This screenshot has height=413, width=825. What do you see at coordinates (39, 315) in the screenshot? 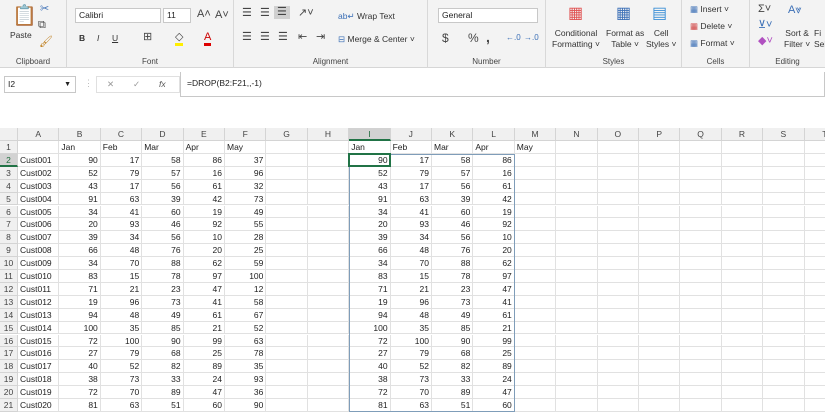
I see `cell-A14: Cust013` at bounding box center [39, 315].